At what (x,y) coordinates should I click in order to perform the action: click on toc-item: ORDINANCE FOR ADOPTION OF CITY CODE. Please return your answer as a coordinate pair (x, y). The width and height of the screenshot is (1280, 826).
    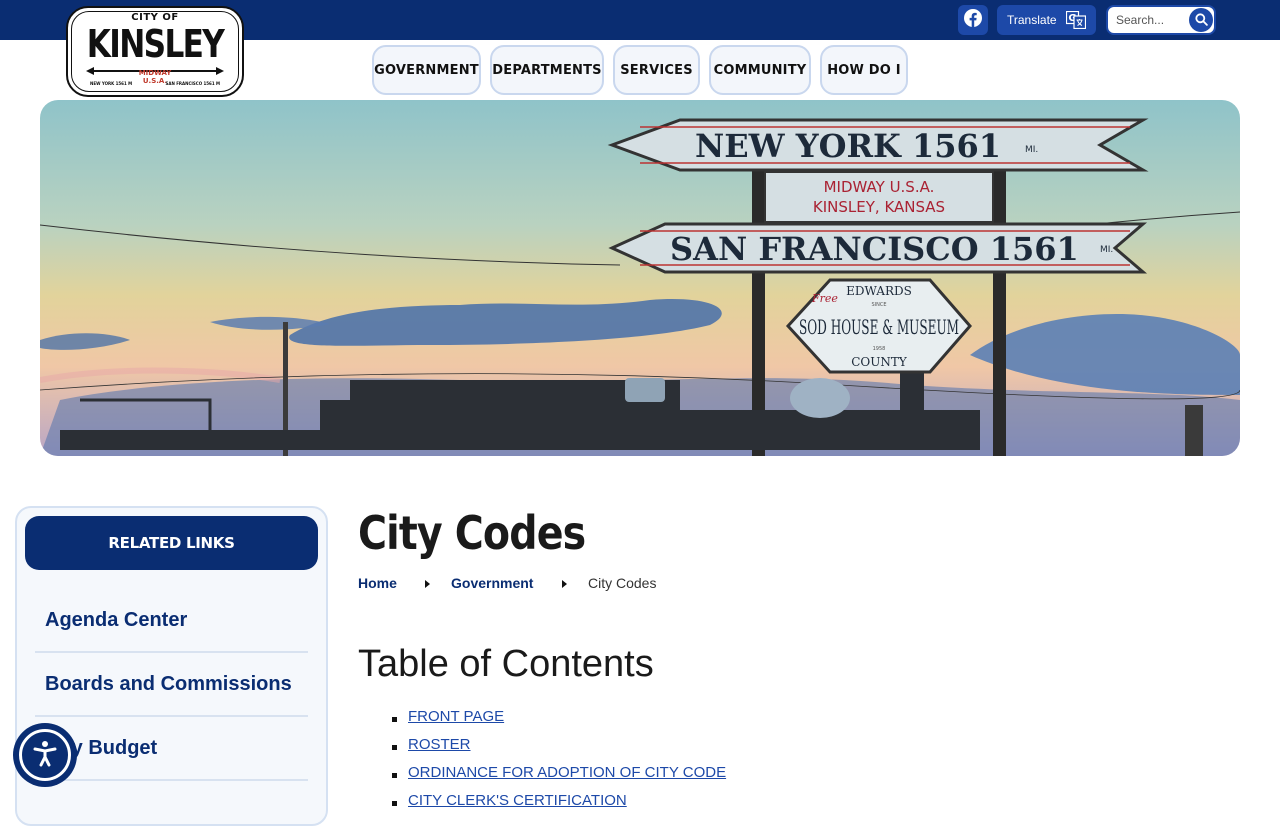
    Looking at the image, I should click on (558, 778).